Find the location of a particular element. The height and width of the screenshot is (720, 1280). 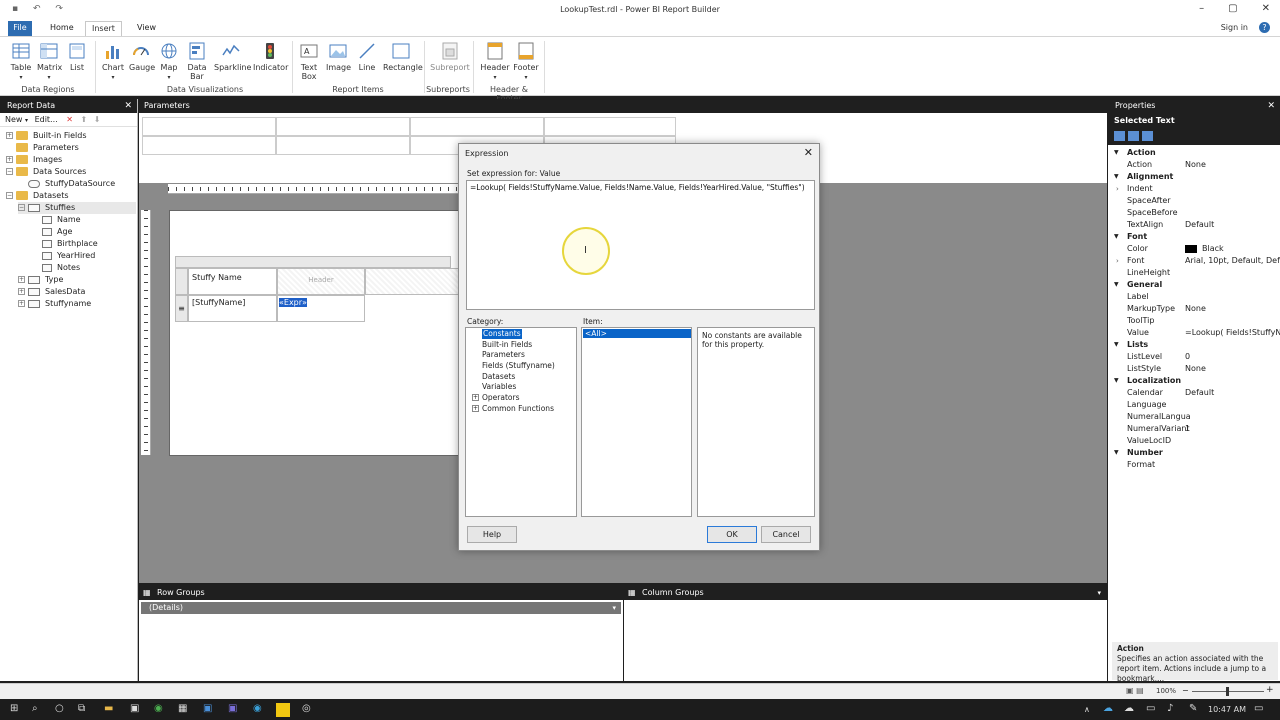

expand-icon: › is located at coordinates (1117, 189).